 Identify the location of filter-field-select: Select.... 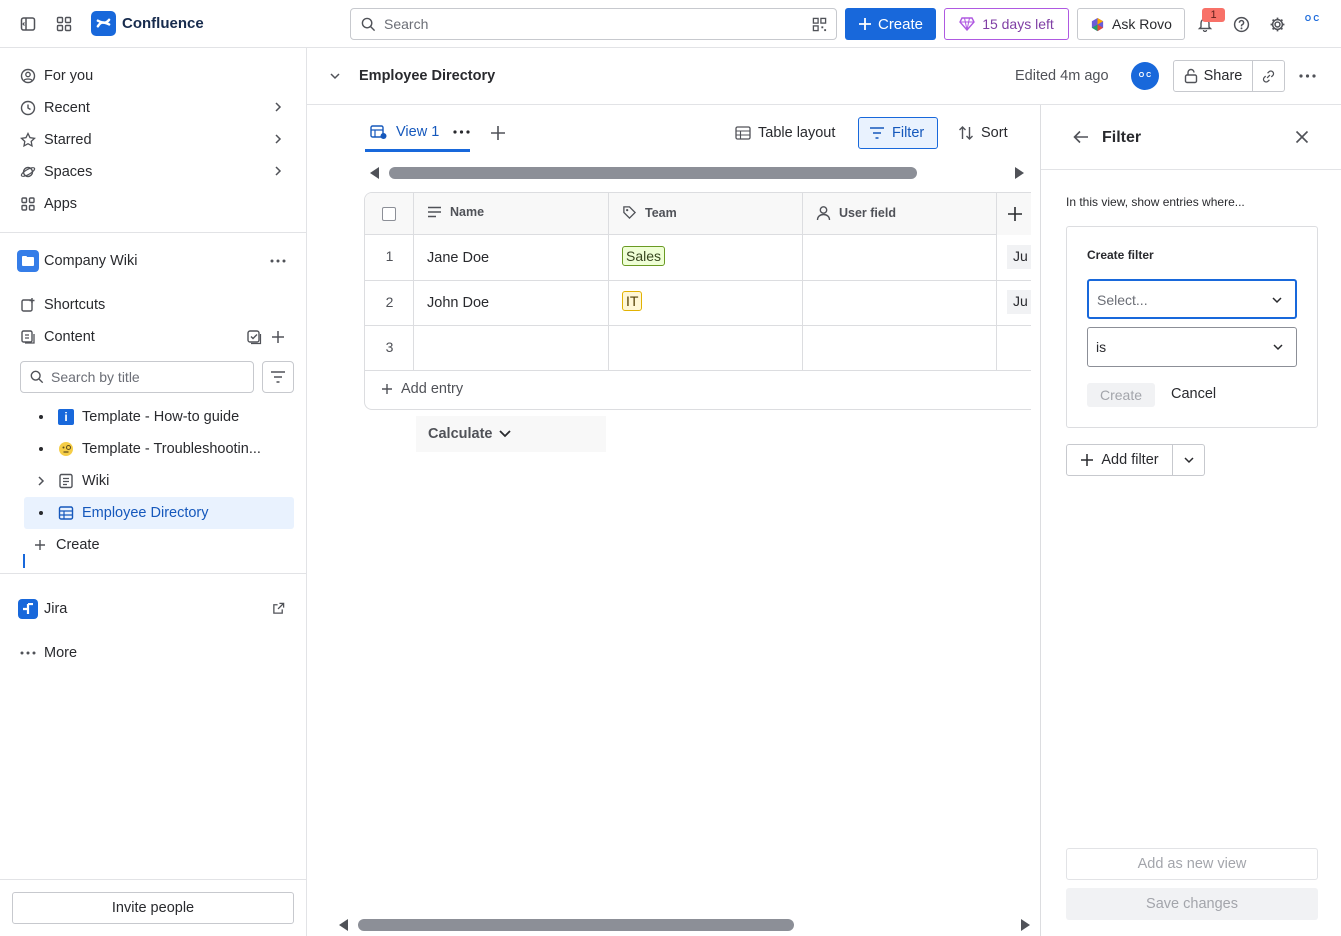
(1192, 299).